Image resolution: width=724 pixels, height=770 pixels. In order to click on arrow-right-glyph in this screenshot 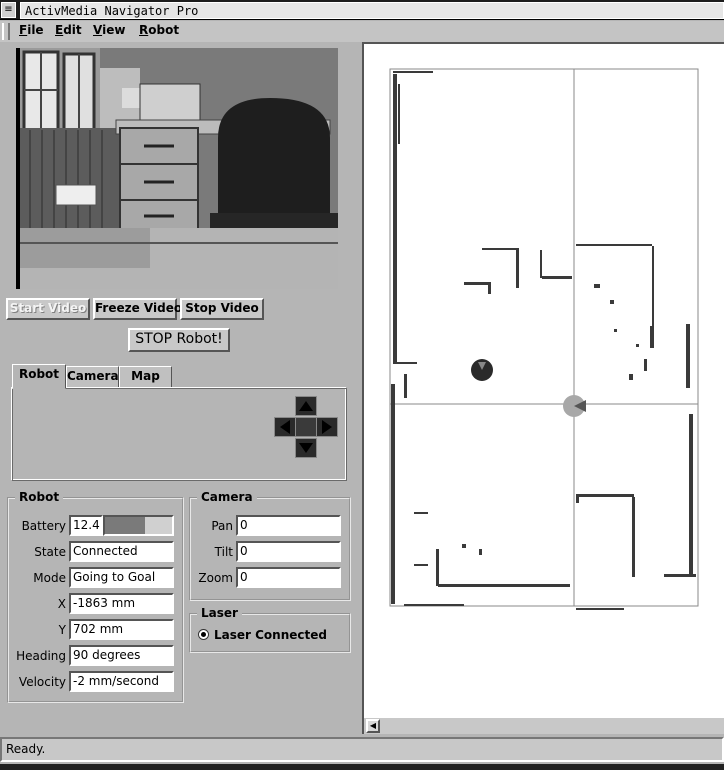, I will do `click(327, 427)`.